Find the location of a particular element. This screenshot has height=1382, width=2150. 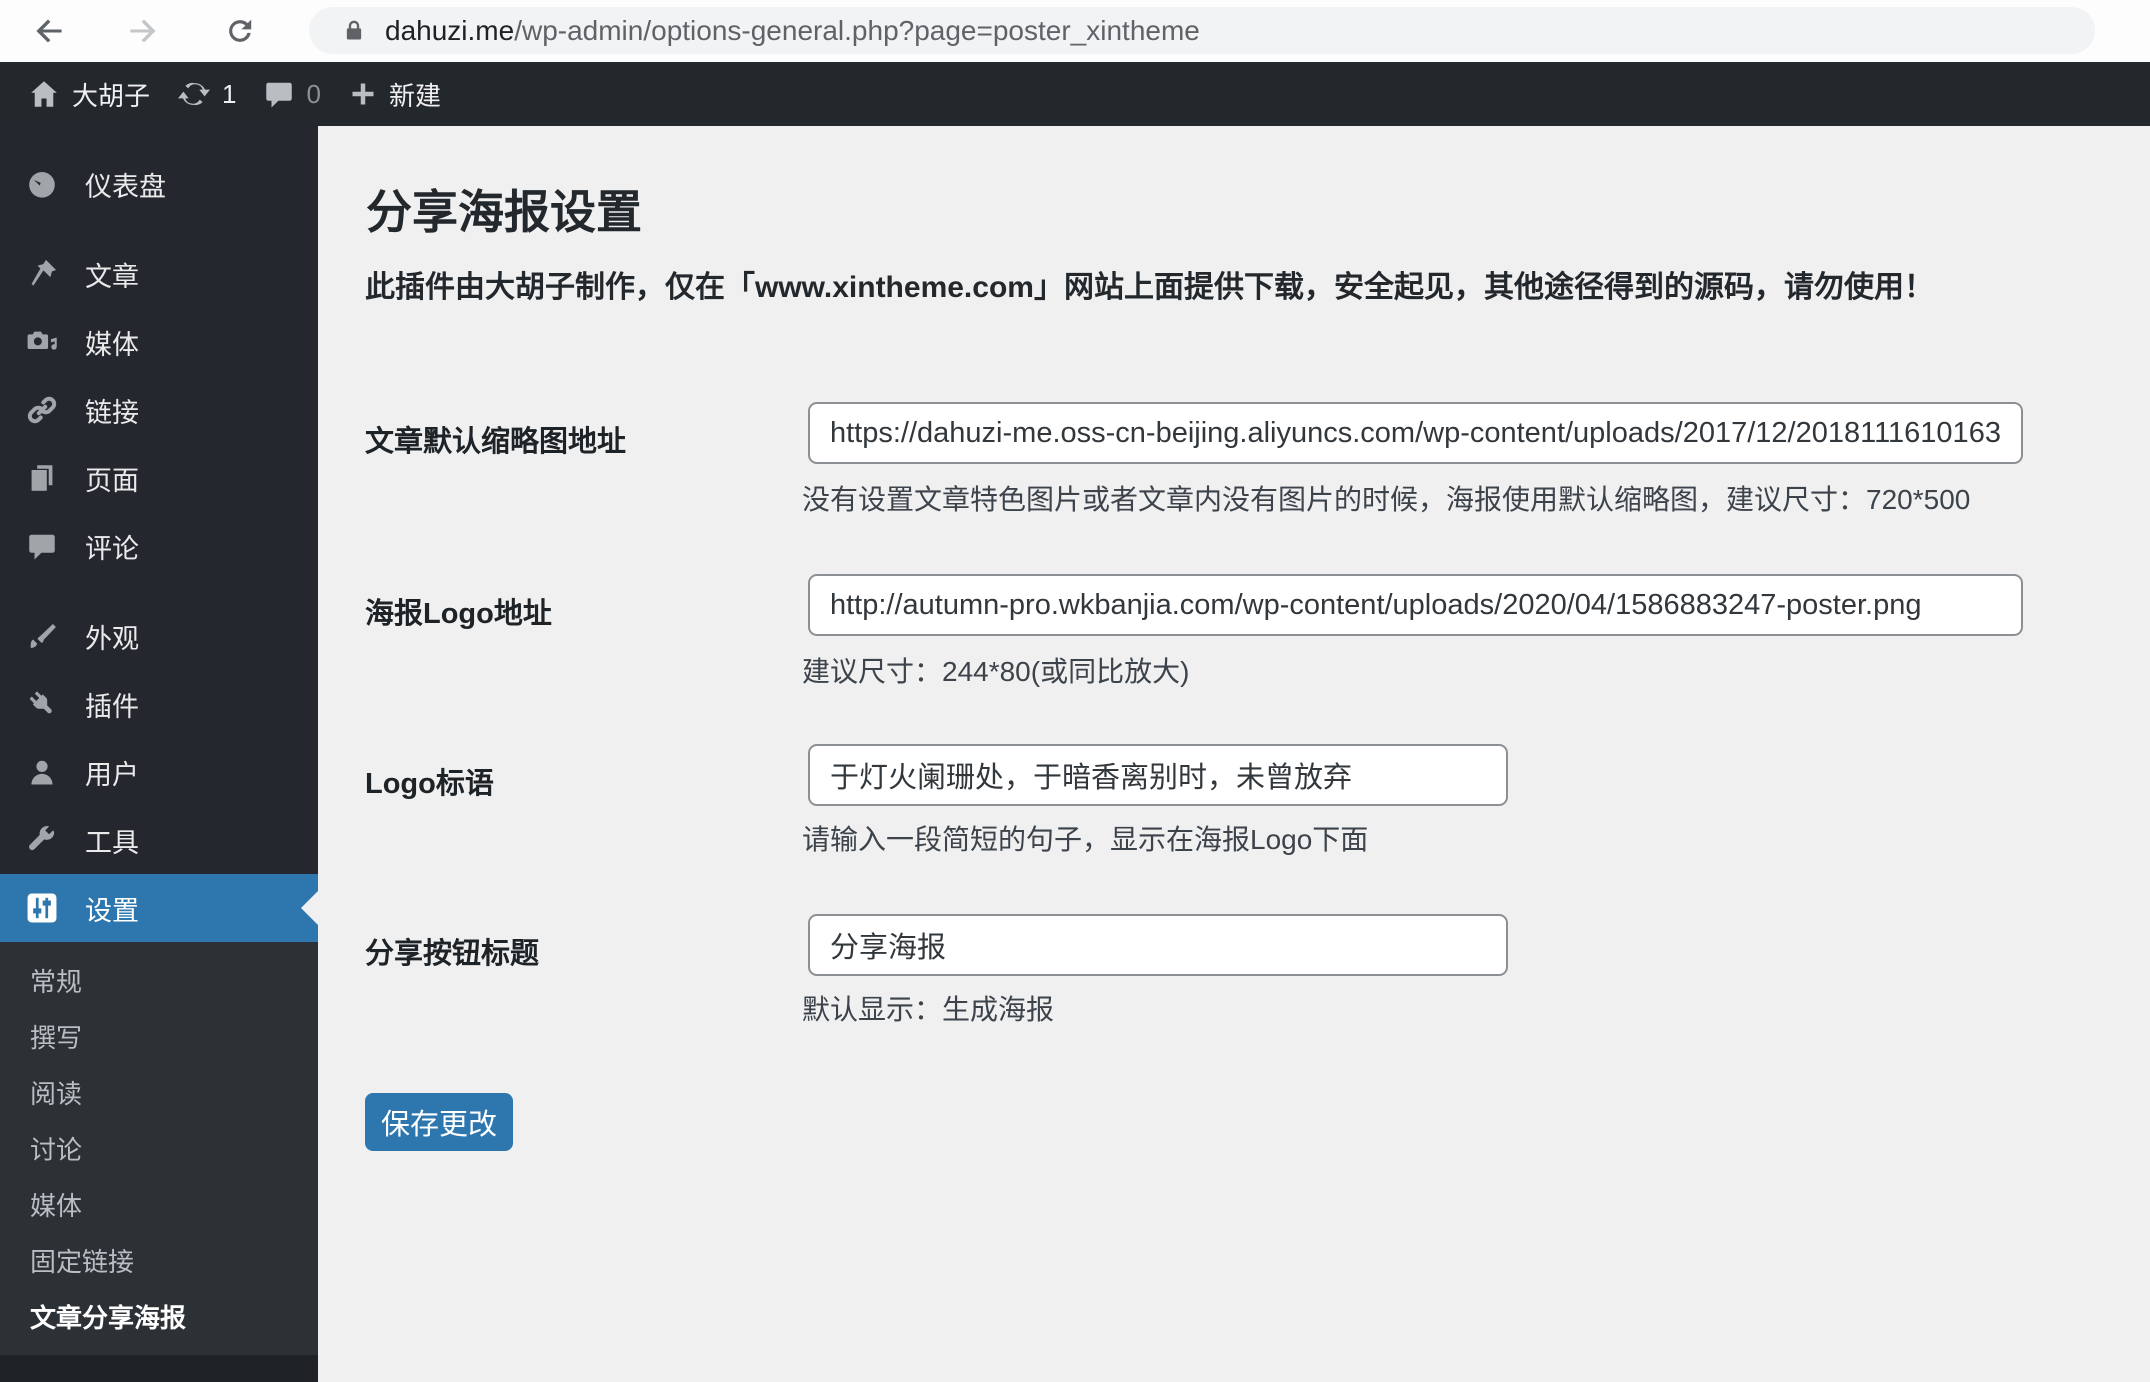

input-logo-slogan is located at coordinates (1158, 775).